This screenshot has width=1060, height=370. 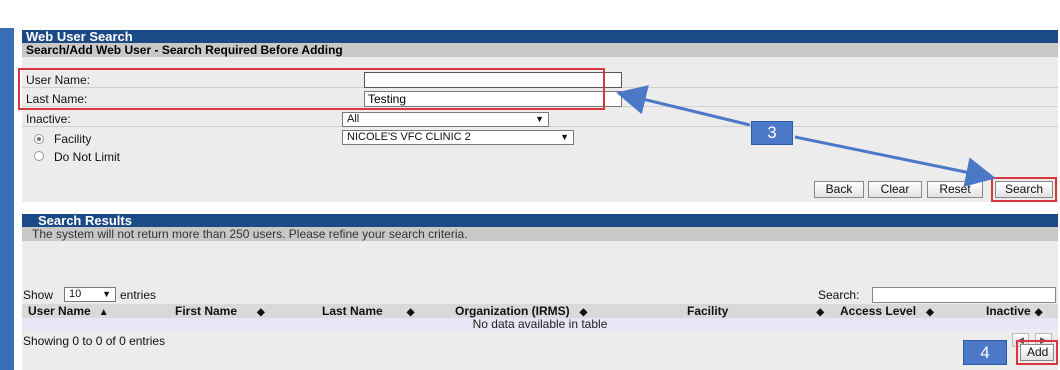 What do you see at coordinates (895, 161) in the screenshot?
I see `arrow-to-search-button` at bounding box center [895, 161].